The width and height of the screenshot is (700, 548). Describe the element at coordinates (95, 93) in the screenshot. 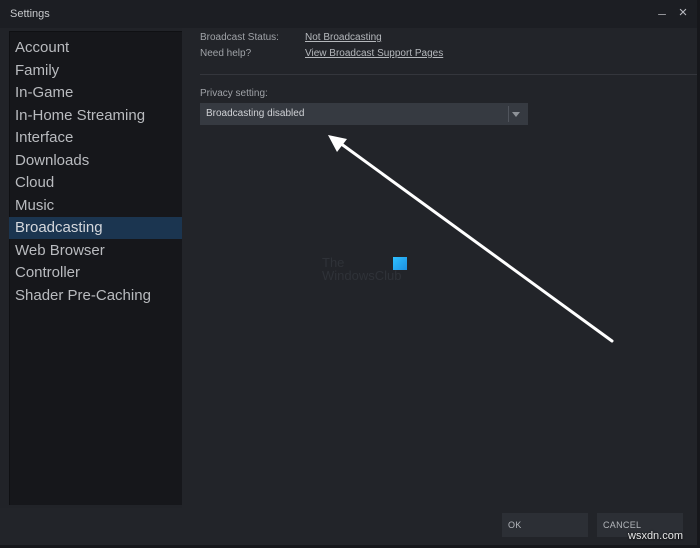

I see `sidebar-item-in-game: In-Game` at that location.